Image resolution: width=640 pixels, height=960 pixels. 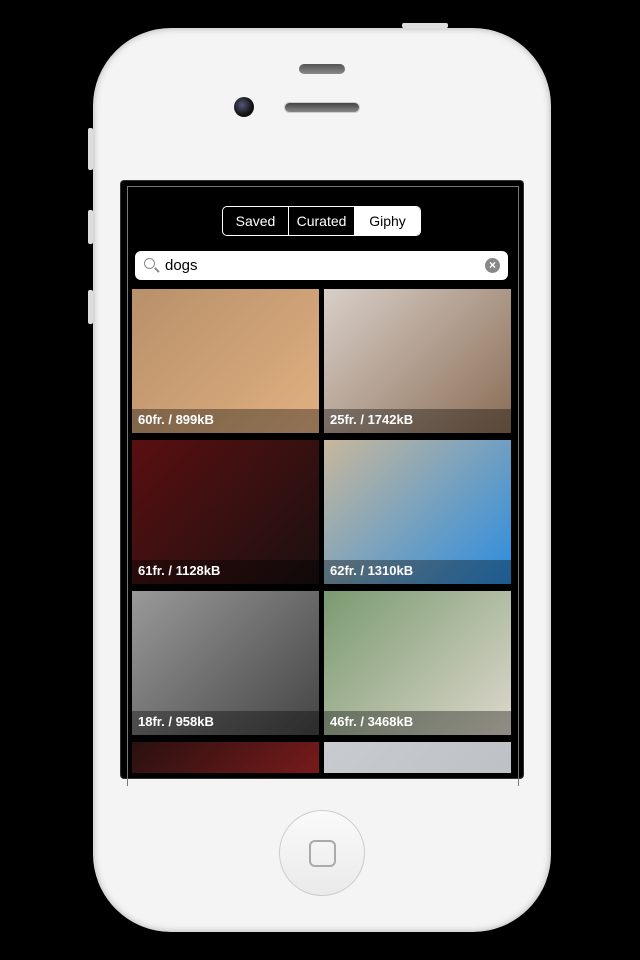 I want to click on clear-icon: ×, so click(x=492, y=265).